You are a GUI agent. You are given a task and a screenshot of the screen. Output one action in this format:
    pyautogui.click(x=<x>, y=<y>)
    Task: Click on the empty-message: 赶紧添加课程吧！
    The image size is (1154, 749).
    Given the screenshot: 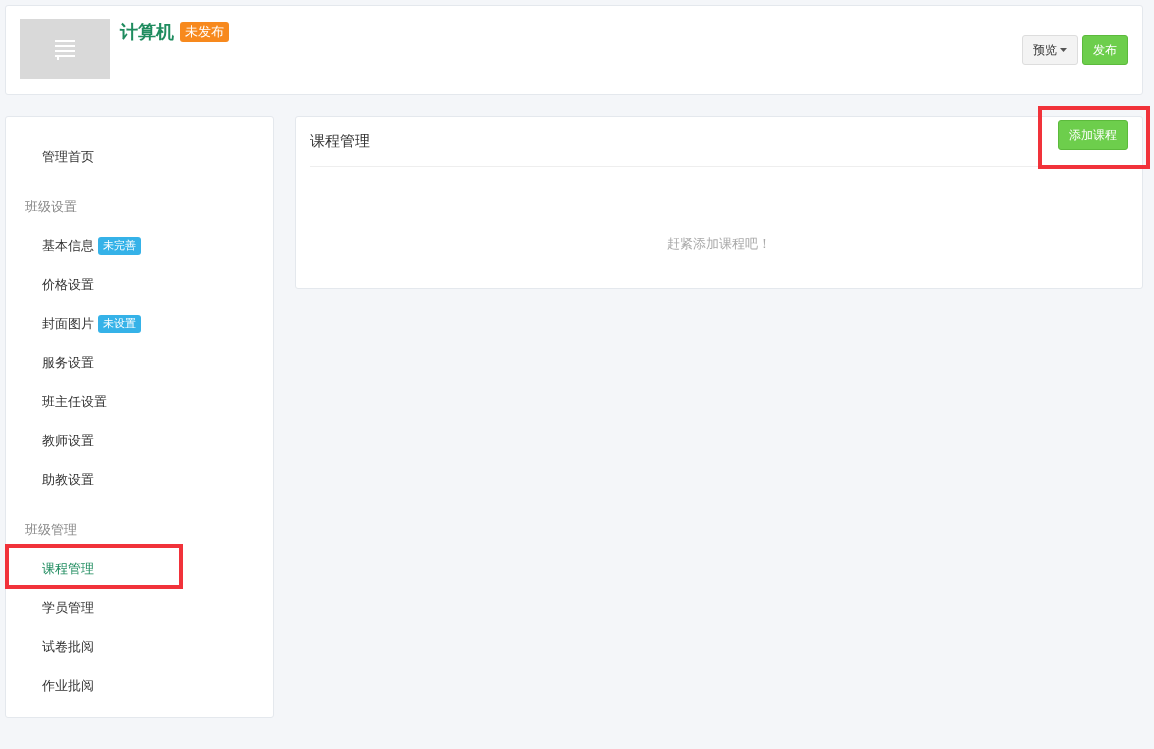 What is the action you would take?
    pyautogui.click(x=719, y=244)
    